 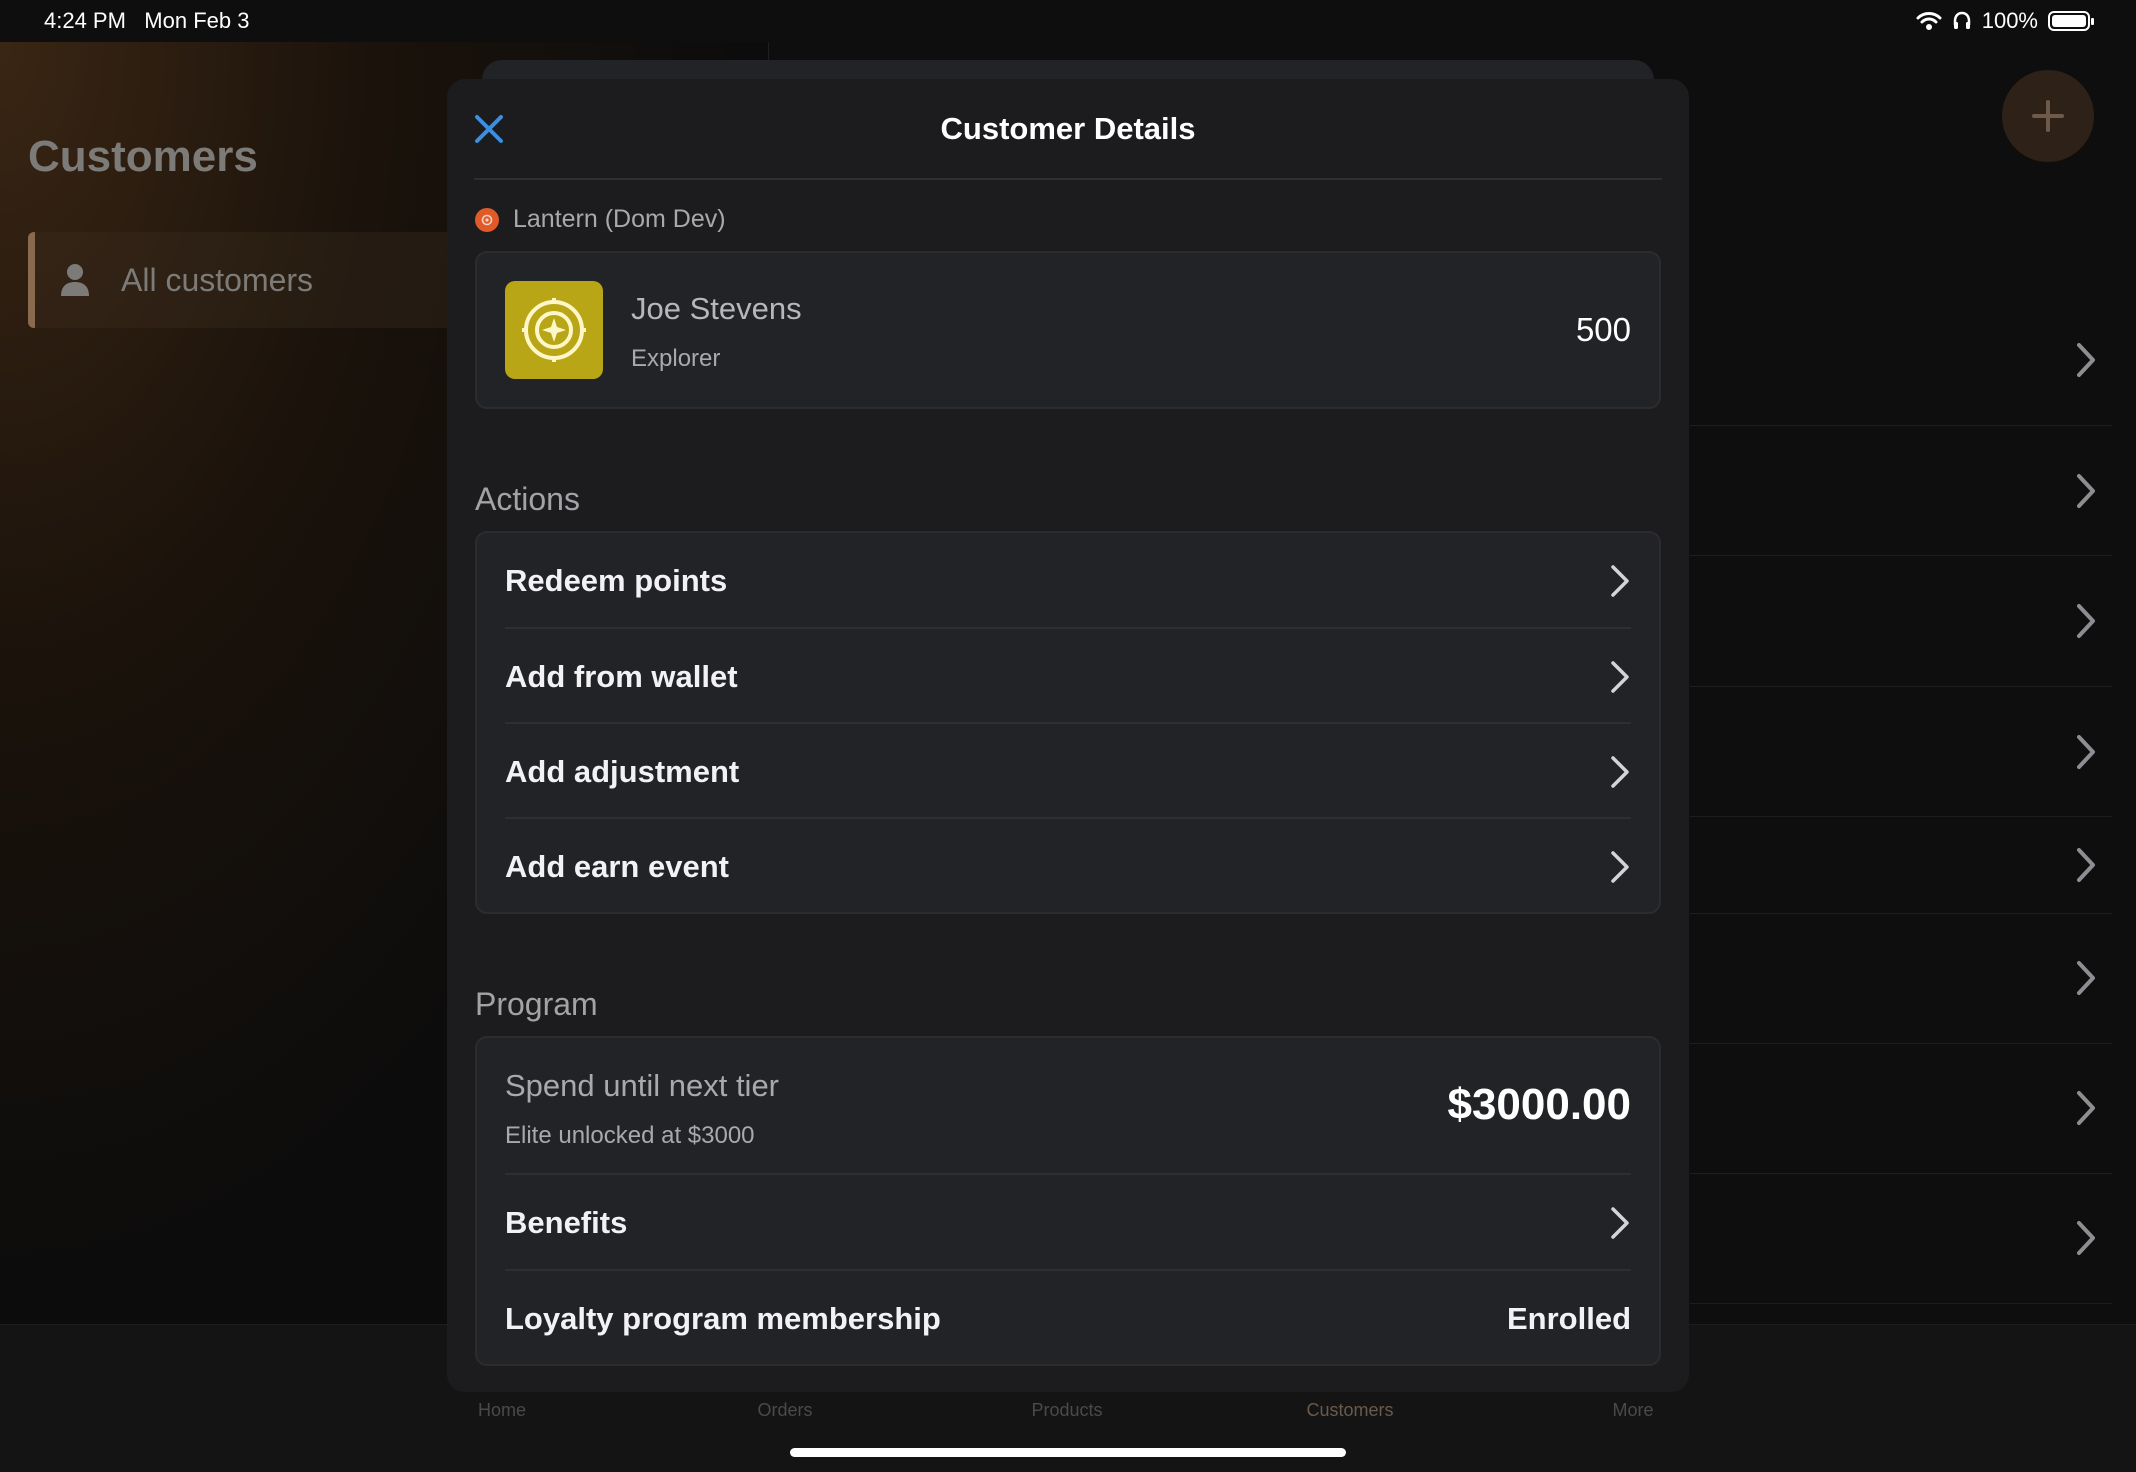 I want to click on battery-percent: 100%, so click(x=2009, y=20).